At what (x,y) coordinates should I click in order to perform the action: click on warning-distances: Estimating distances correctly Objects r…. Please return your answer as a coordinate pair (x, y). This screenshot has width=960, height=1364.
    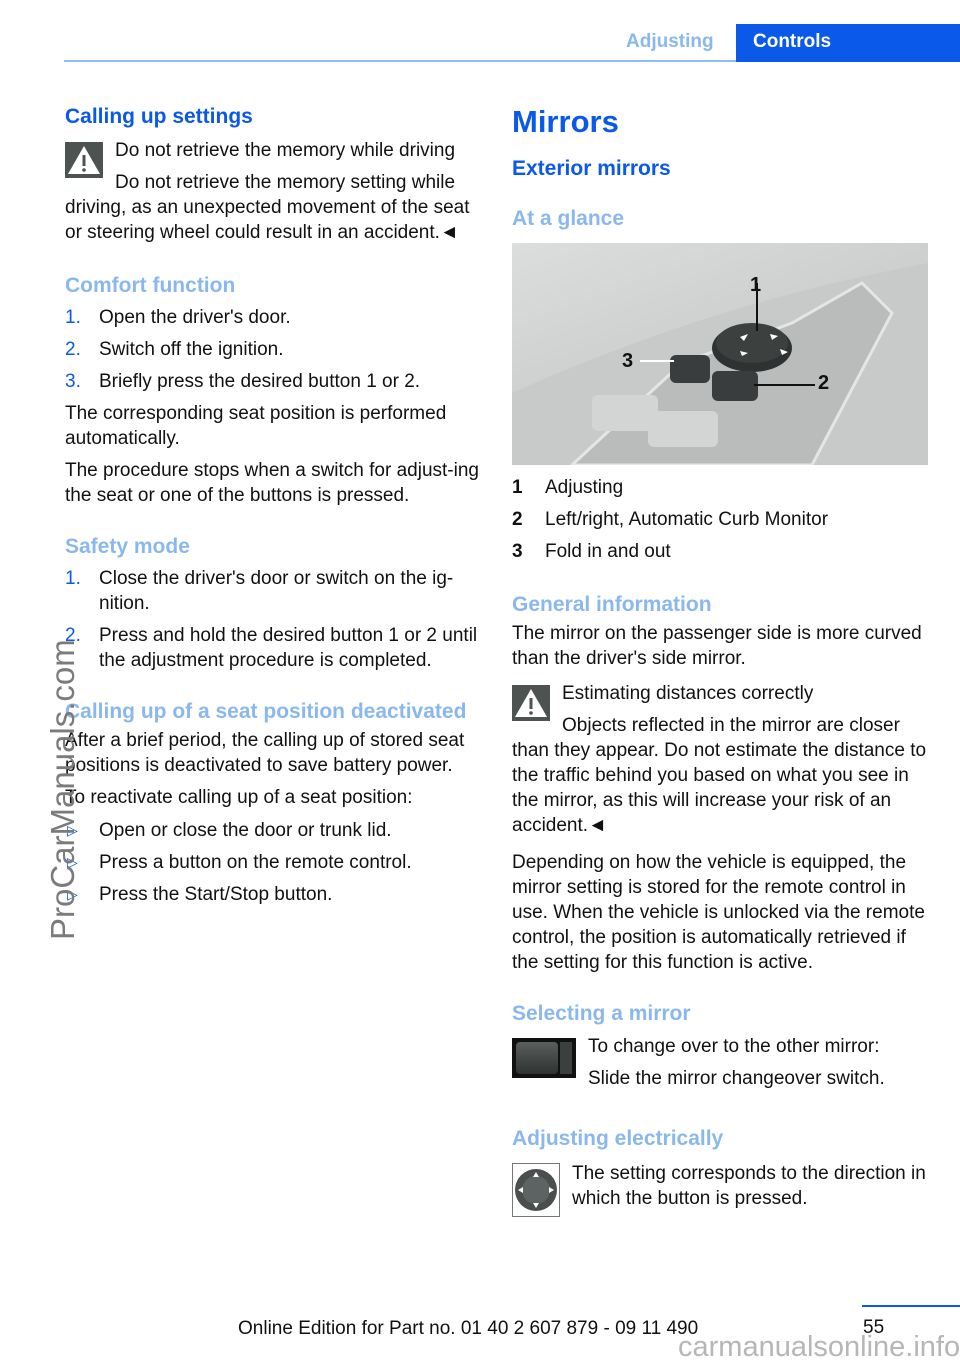
    Looking at the image, I should click on (722, 759).